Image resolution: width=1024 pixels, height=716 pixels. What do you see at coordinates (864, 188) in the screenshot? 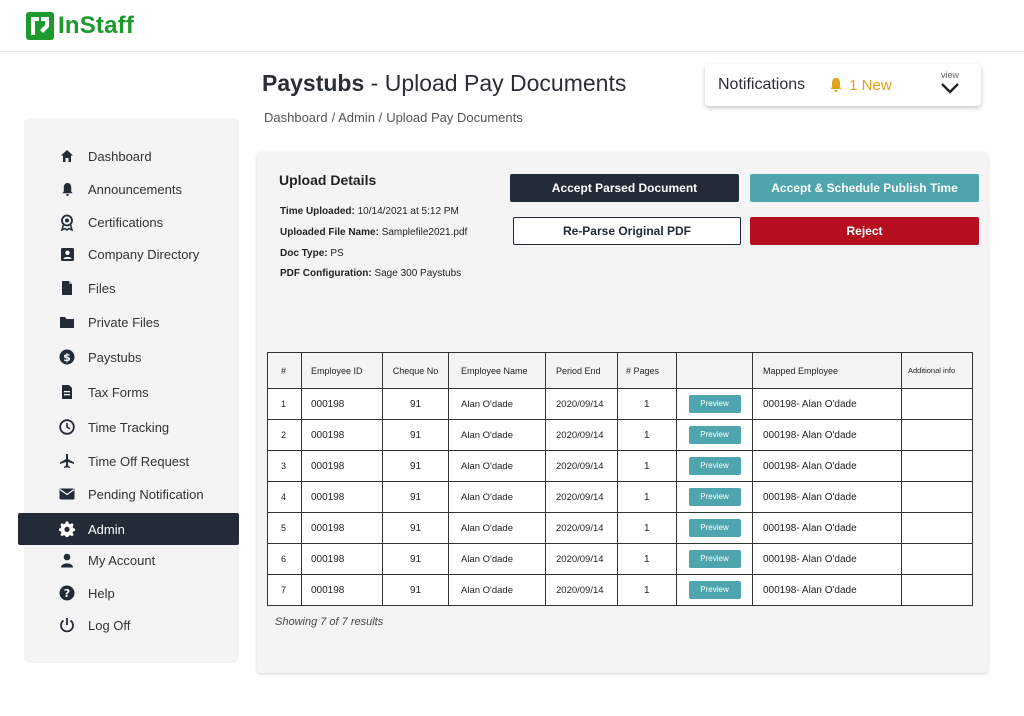
I see `accept-schedule-publish-button: Accept & Schedule Publish Time` at bounding box center [864, 188].